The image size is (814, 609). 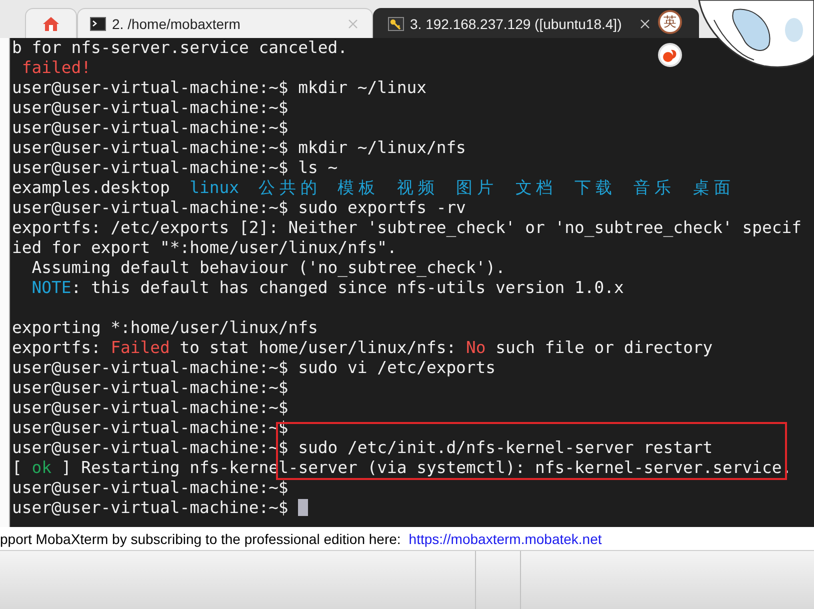 I want to click on status-text: pport MobaXterm by subscribing to the professional edition here:, so click(x=200, y=538).